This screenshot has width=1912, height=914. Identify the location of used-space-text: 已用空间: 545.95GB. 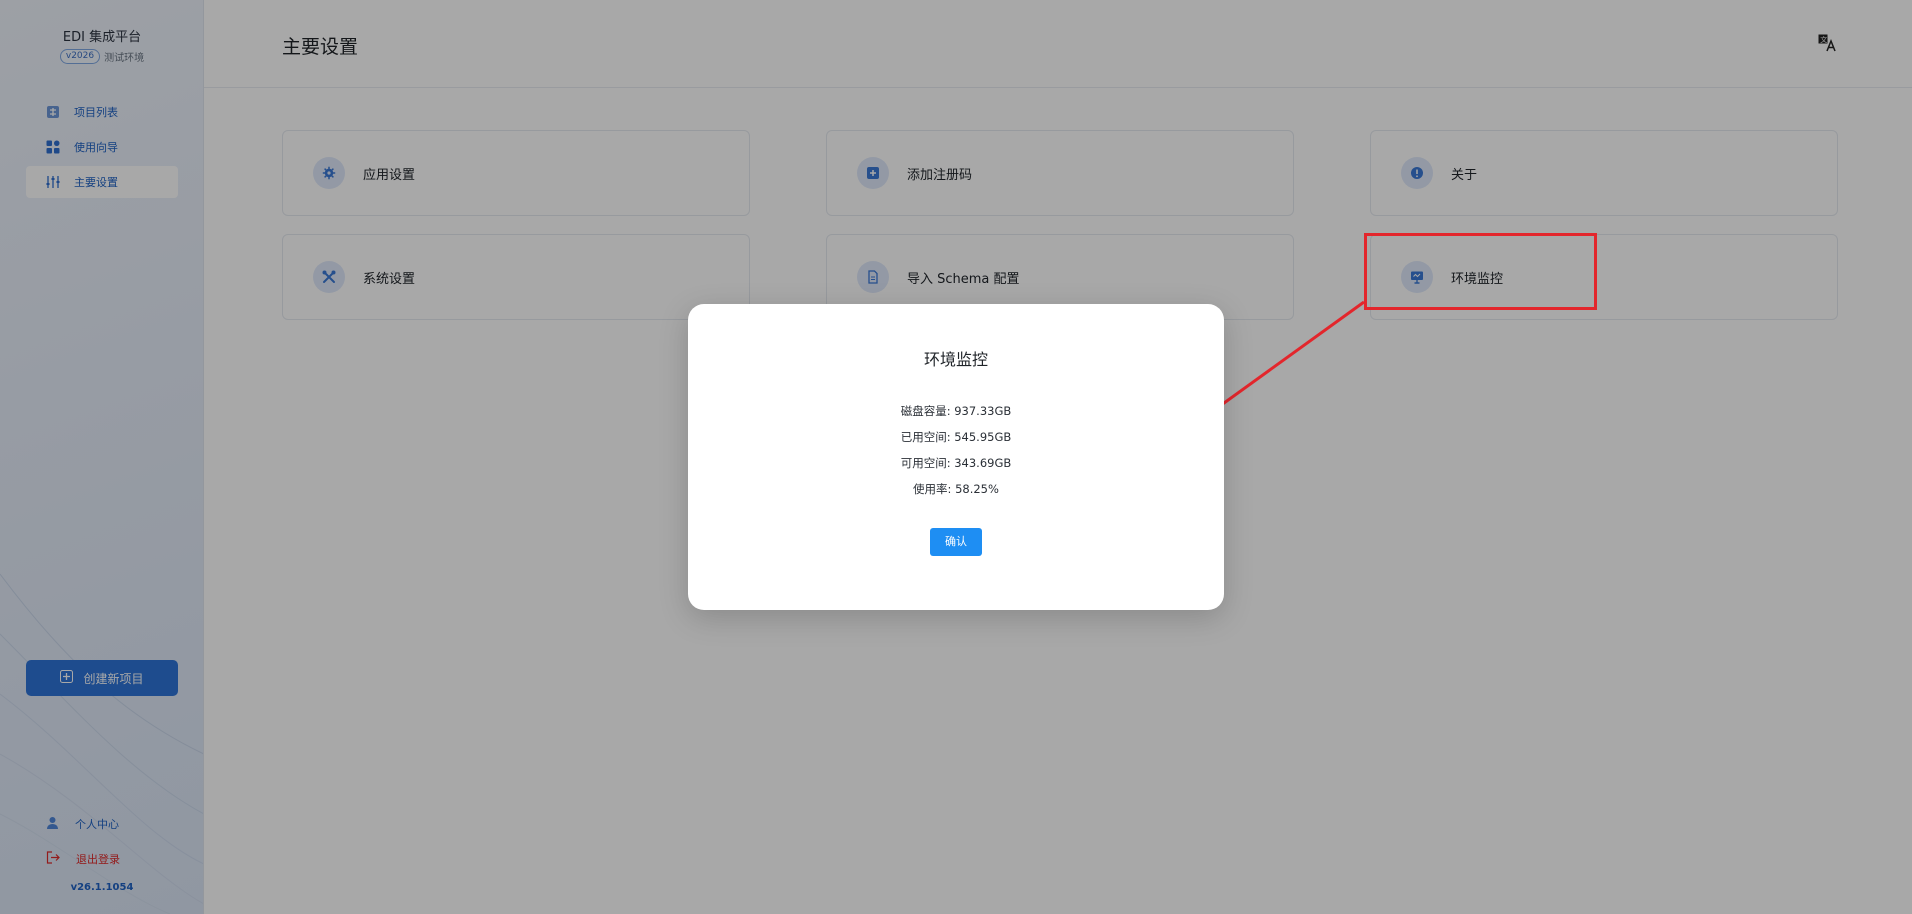
(956, 437).